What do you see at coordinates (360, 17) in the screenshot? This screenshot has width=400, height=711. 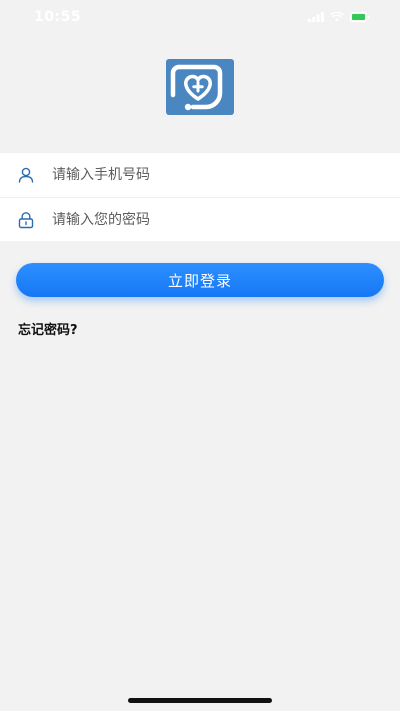 I see `battery-icon` at bounding box center [360, 17].